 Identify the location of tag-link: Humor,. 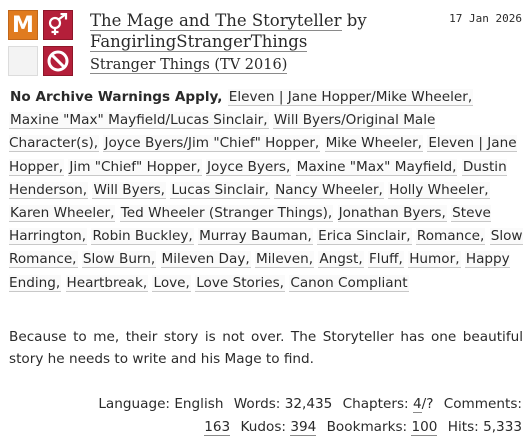
(434, 260).